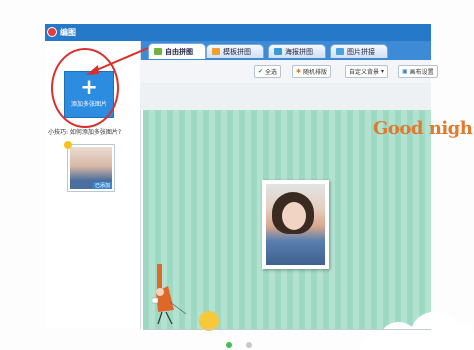 The image size is (474, 350). Describe the element at coordinates (158, 51) in the screenshot. I see `free-collage-icon` at that location.